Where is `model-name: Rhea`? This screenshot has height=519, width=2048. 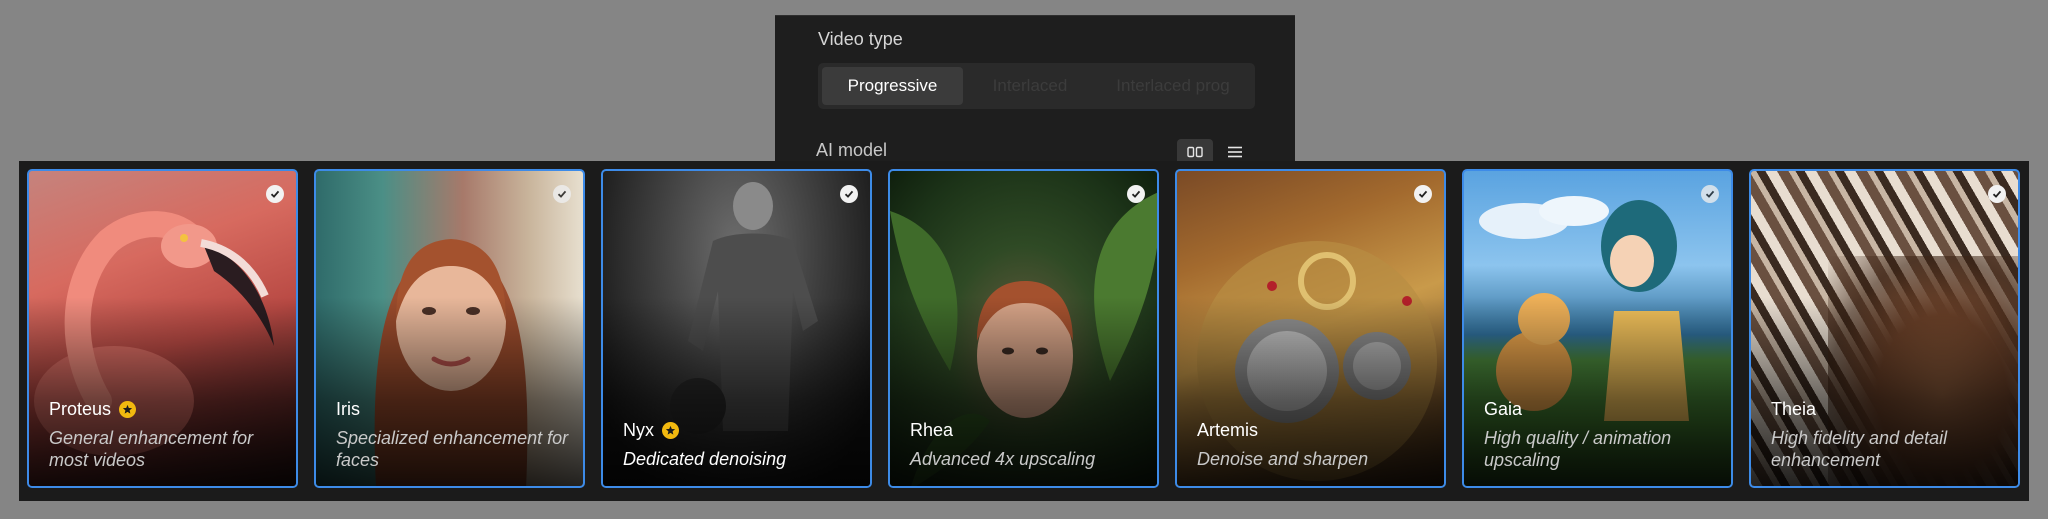 model-name: Rhea is located at coordinates (931, 430).